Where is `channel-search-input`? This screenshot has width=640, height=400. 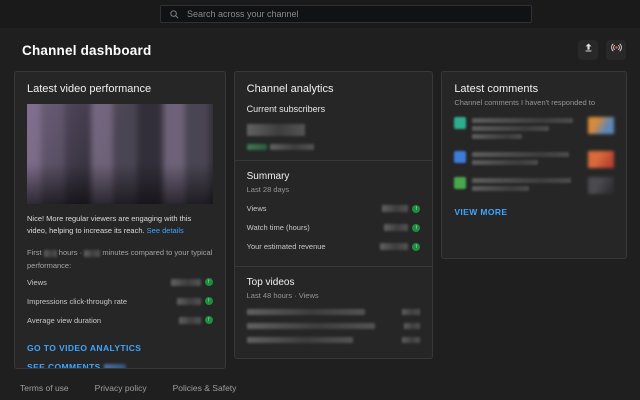 channel-search-input is located at coordinates (355, 14).